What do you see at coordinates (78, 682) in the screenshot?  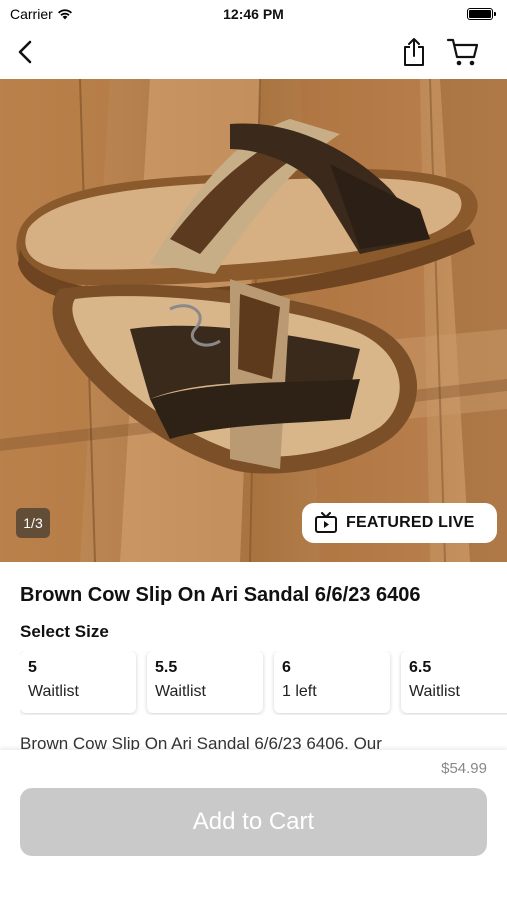 I see `size-option: 5 Waitlist` at bounding box center [78, 682].